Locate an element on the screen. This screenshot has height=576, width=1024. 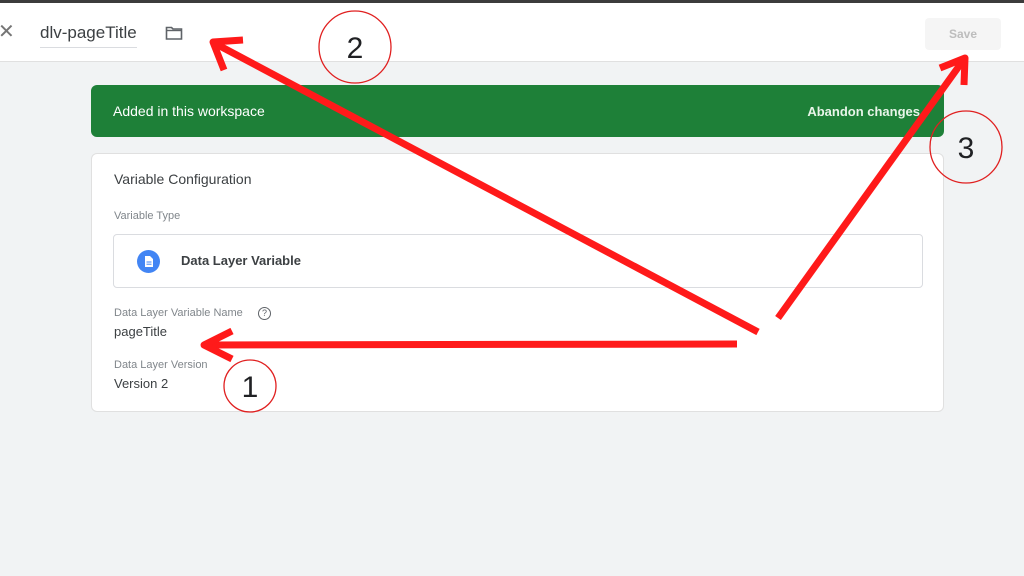
document-icon is located at coordinates (148, 261).